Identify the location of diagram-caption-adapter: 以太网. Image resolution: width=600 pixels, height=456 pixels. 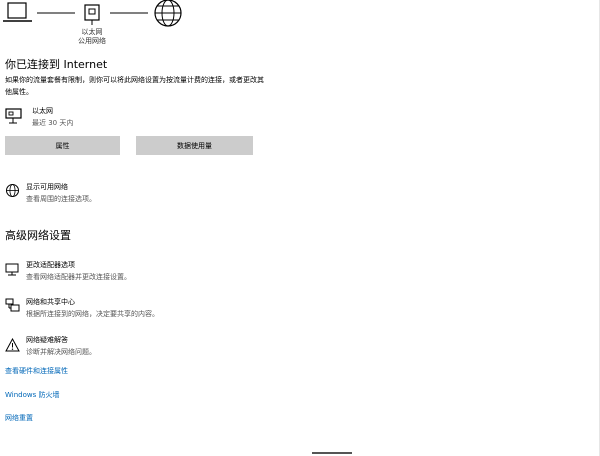
(92, 32).